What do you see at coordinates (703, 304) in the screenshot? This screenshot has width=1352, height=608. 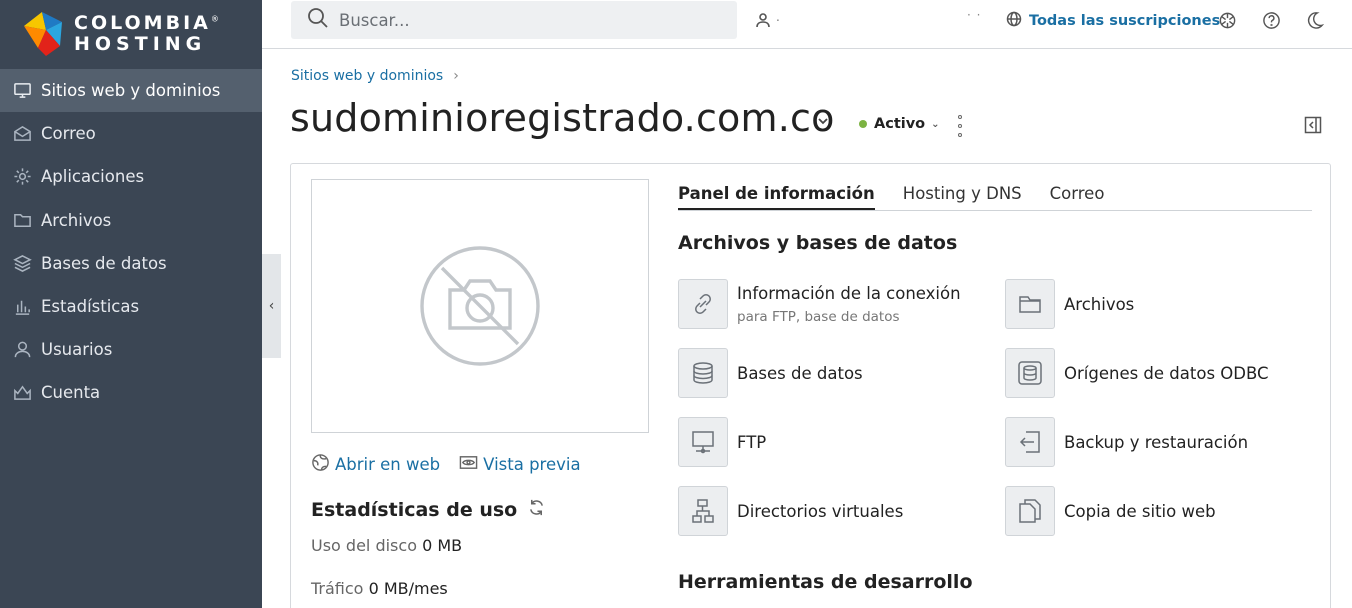 I see `connection-icon` at bounding box center [703, 304].